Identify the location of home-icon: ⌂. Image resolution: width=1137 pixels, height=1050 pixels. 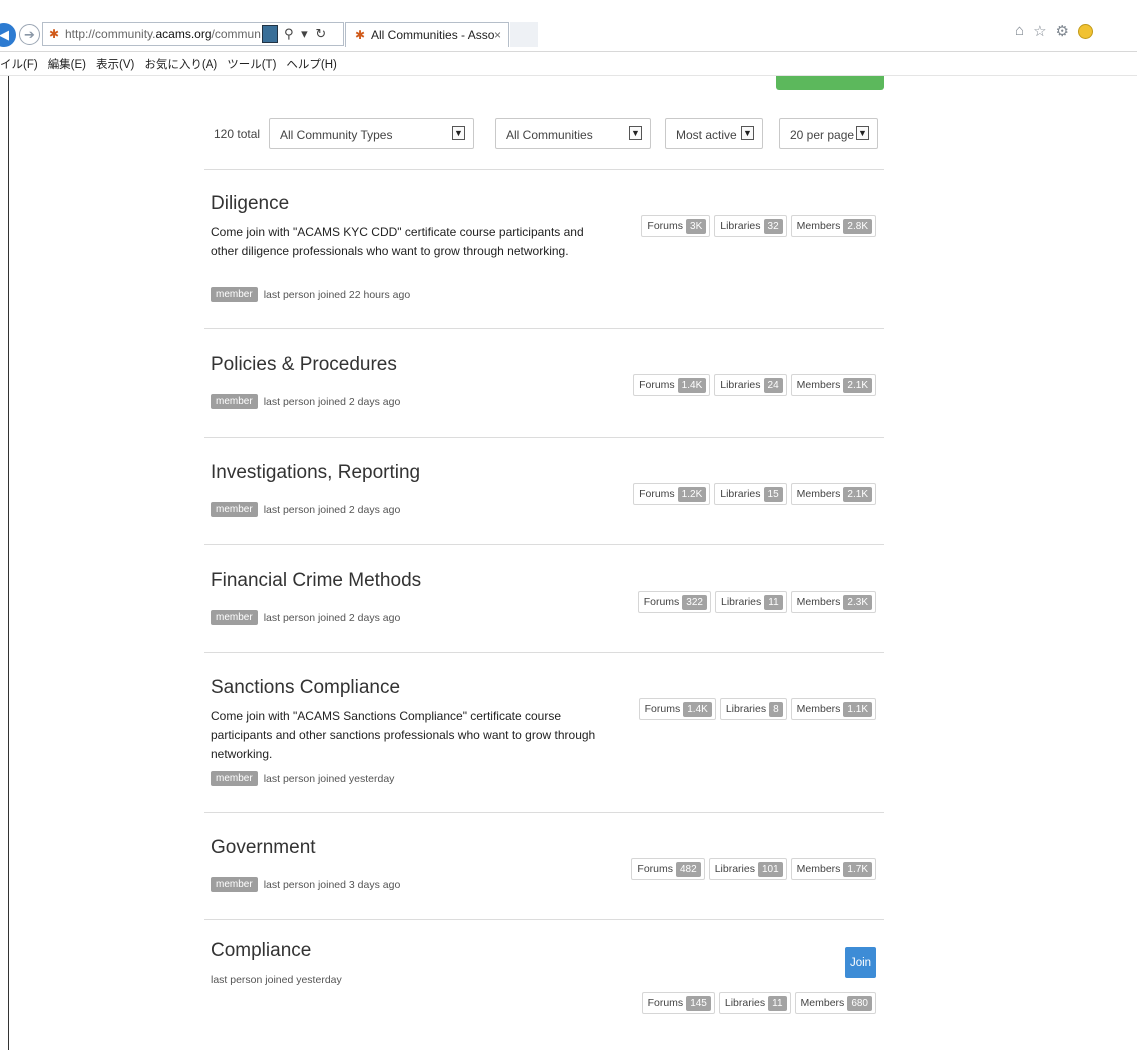
(1019, 31).